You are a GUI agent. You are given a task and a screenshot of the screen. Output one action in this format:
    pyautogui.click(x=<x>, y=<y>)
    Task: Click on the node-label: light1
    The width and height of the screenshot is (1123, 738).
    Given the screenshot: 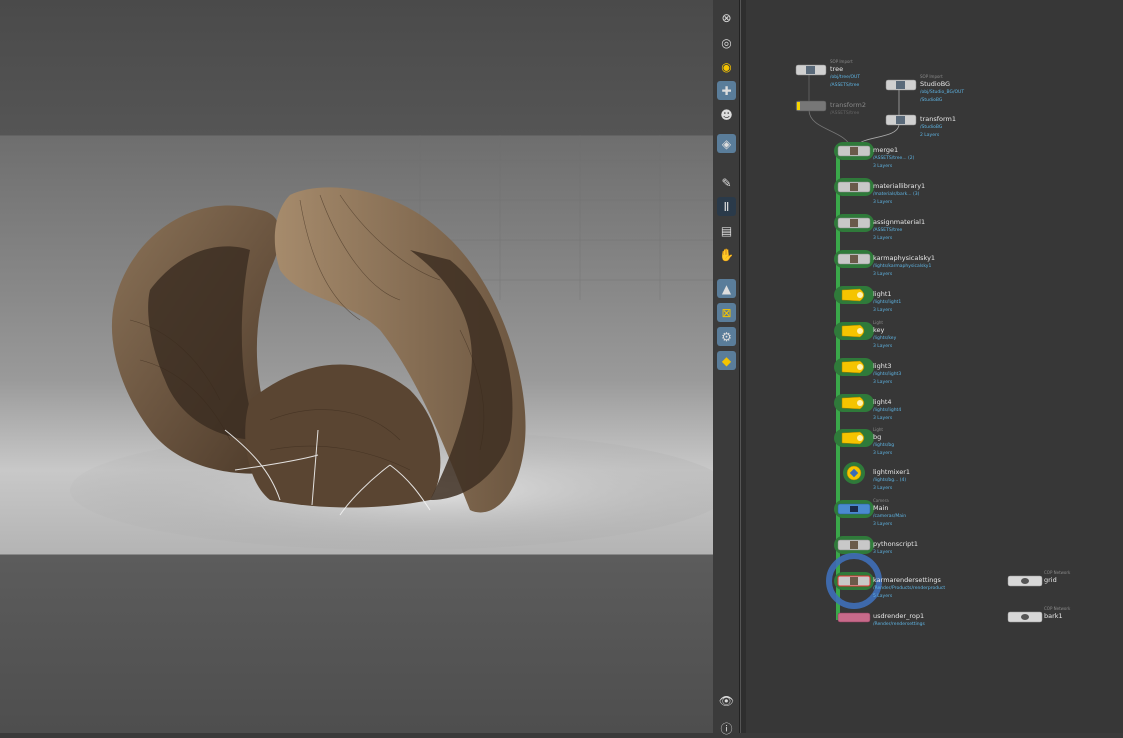 What is the action you would take?
    pyautogui.click(x=882, y=294)
    